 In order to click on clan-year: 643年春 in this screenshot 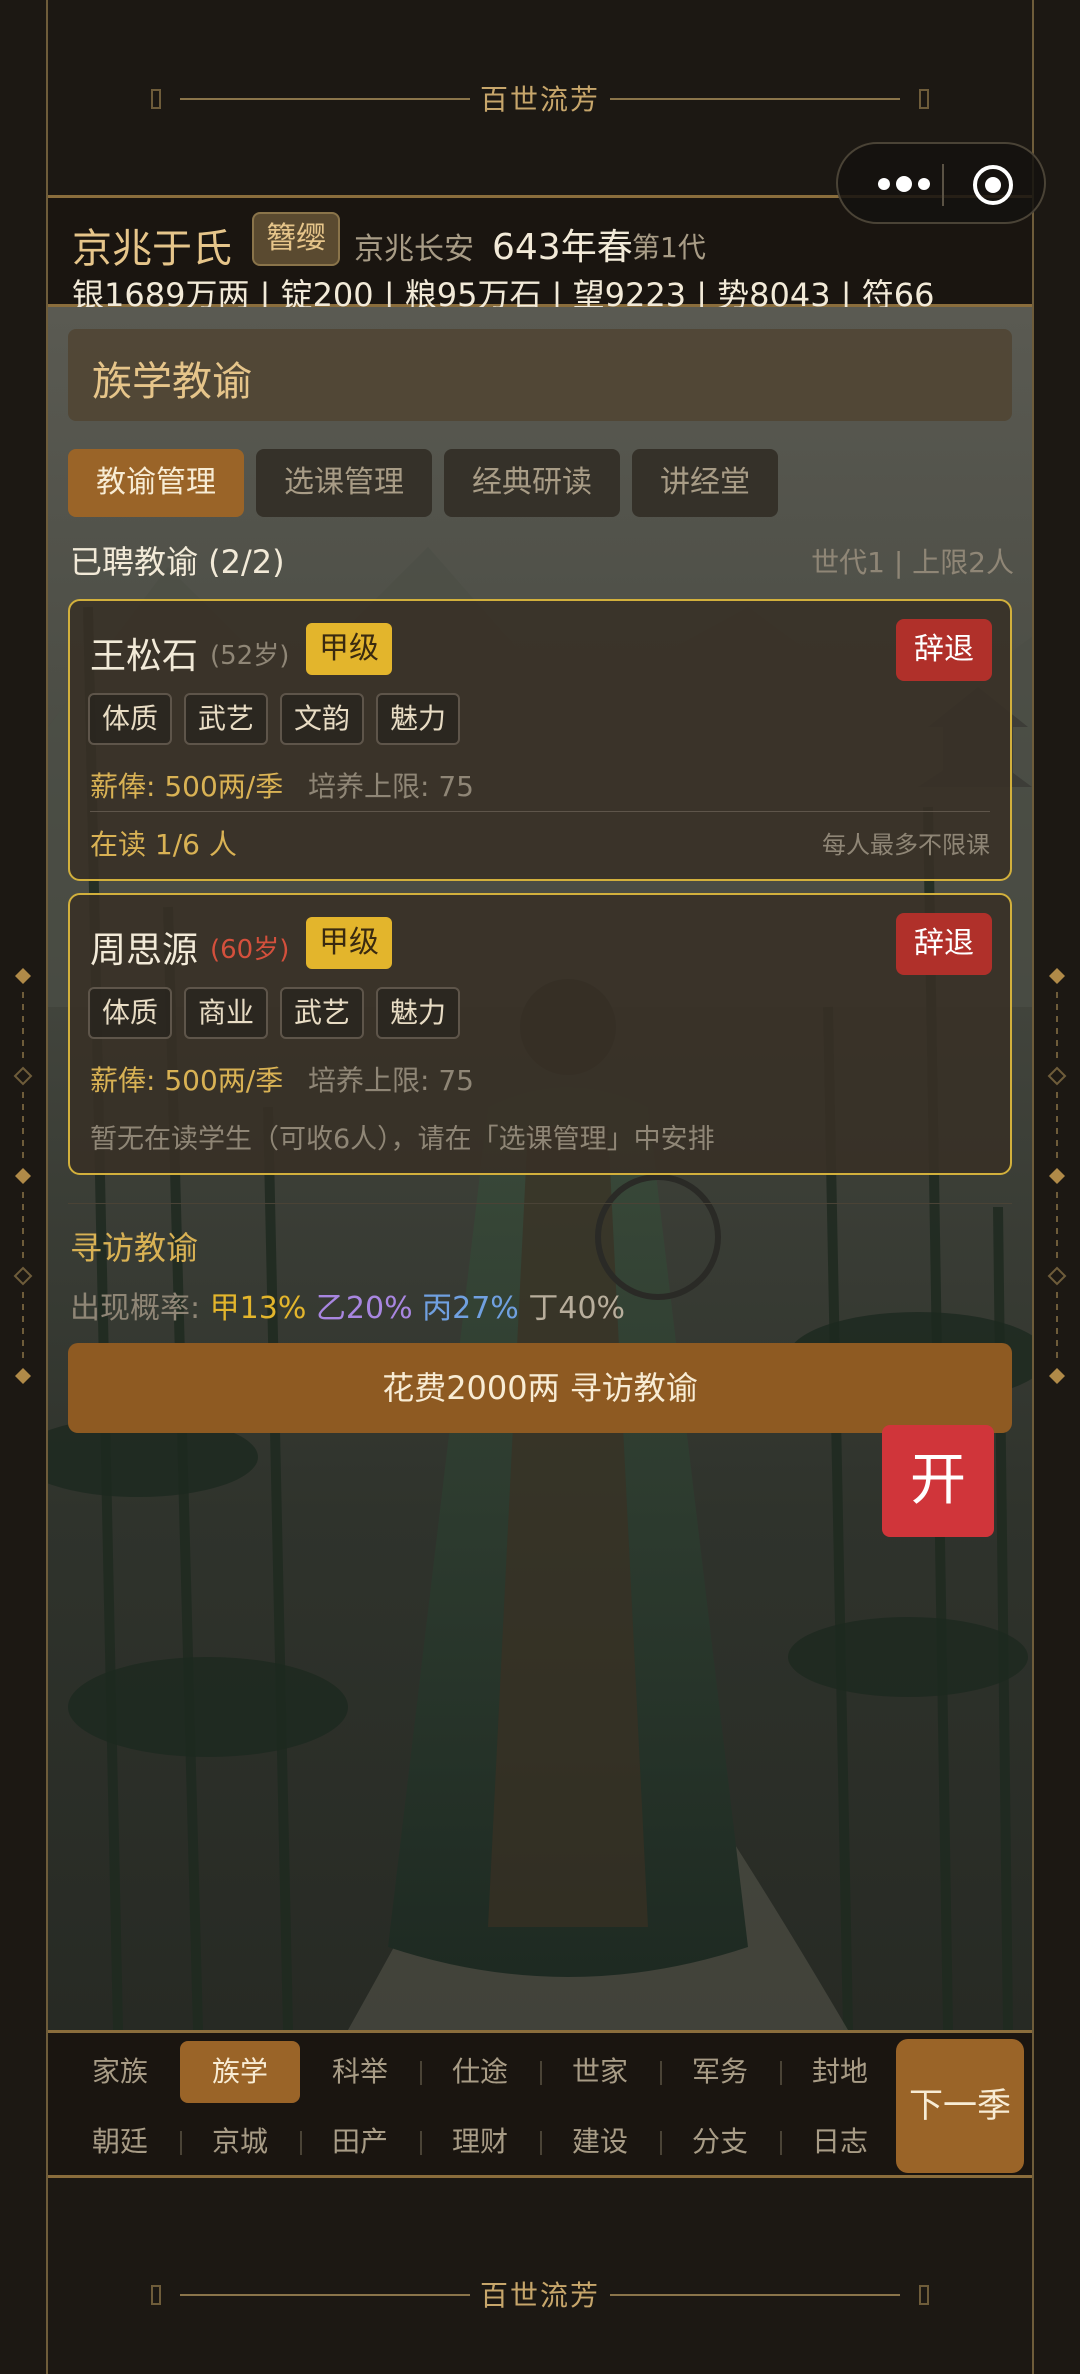, I will do `click(562, 247)`.